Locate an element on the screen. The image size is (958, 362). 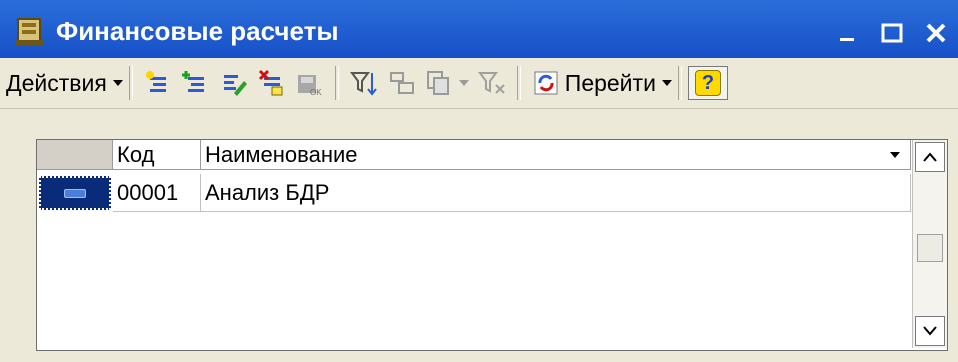
refresh-button is located at coordinates (546, 83).